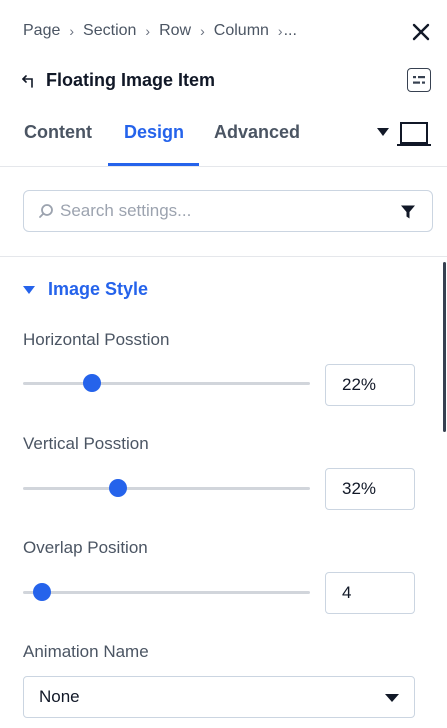 This screenshot has height=728, width=447. I want to click on horizontal-position-slider, so click(166, 383).